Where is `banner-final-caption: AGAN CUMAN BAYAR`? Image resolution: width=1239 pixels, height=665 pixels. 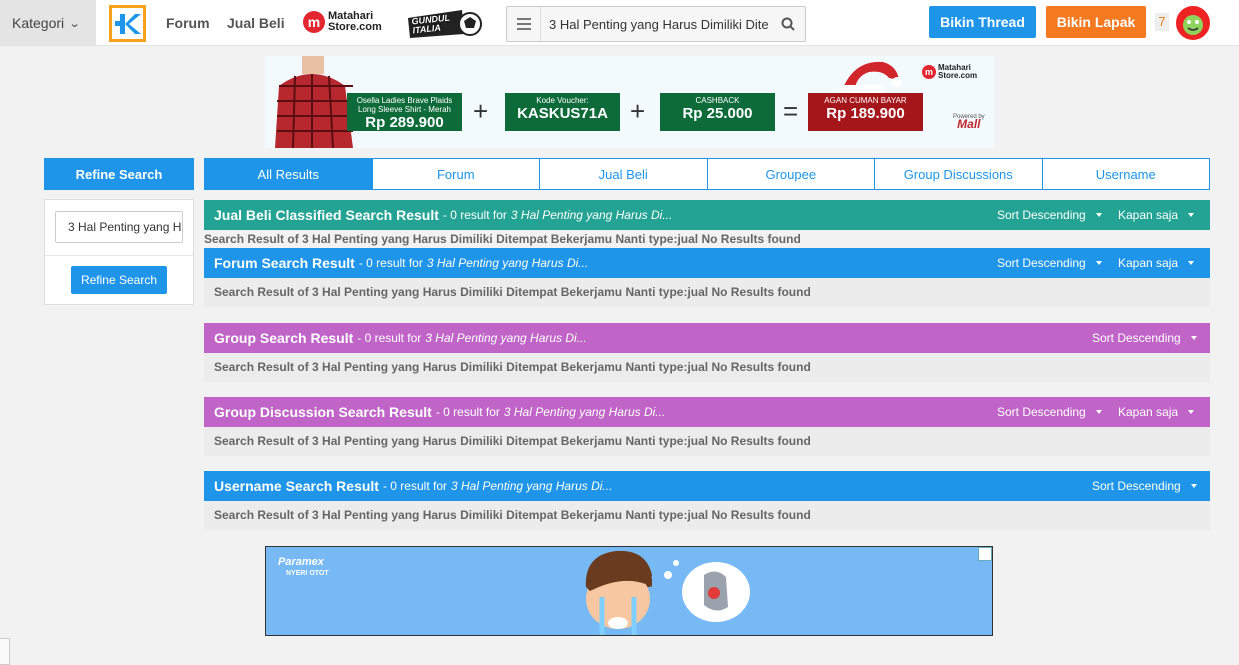 banner-final-caption: AGAN CUMAN BAYAR is located at coordinates (865, 100).